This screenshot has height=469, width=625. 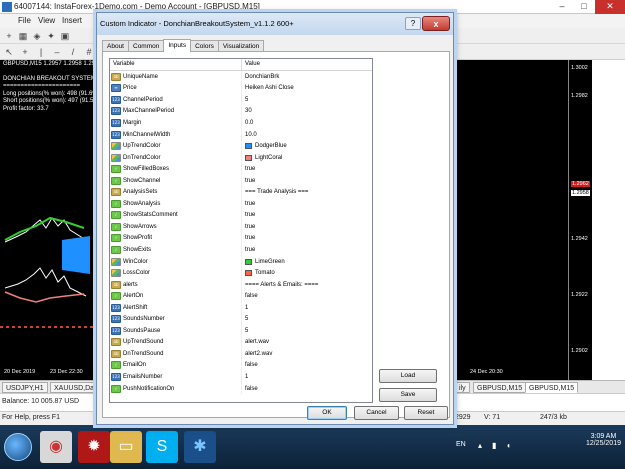 I want to click on input-row: 123 Margin 0.0, so click(x=241, y=123).